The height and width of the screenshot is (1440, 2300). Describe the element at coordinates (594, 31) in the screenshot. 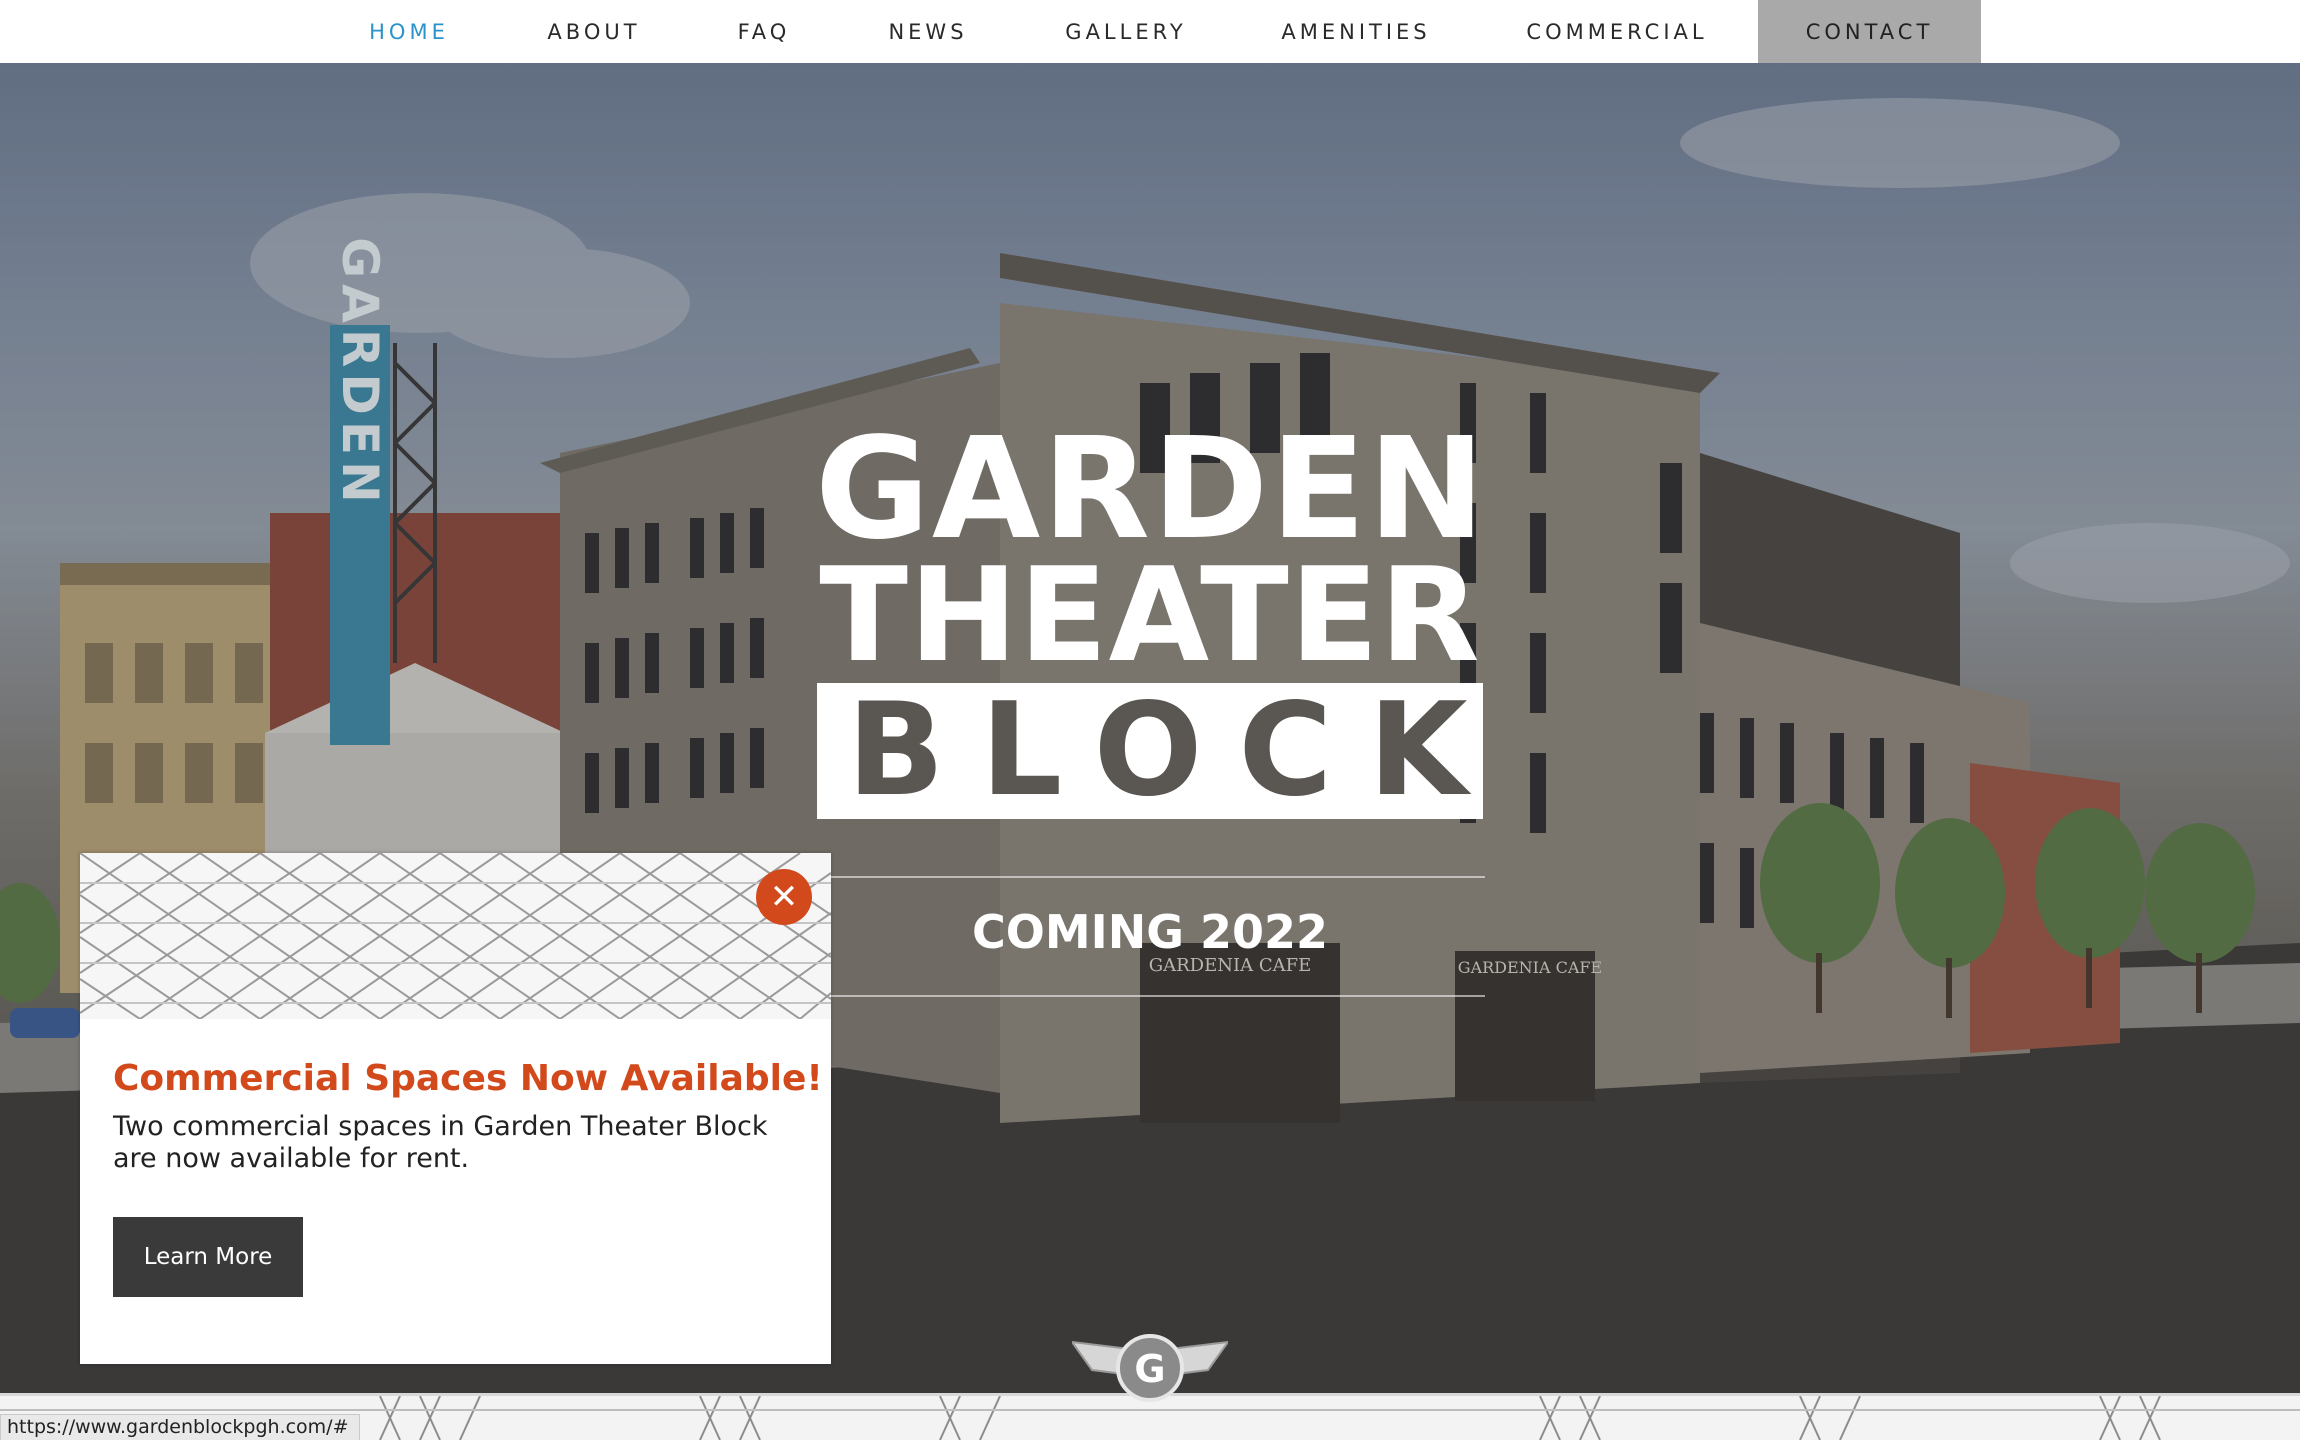

I see `nav-about: ABOUT` at that location.